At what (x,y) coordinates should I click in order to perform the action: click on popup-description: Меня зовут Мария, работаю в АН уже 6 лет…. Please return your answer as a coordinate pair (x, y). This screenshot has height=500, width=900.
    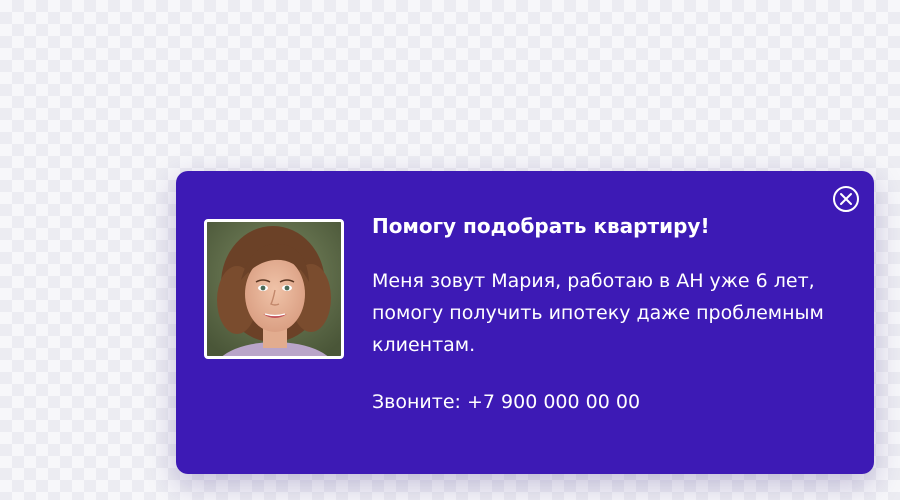
    Looking at the image, I should click on (598, 313).